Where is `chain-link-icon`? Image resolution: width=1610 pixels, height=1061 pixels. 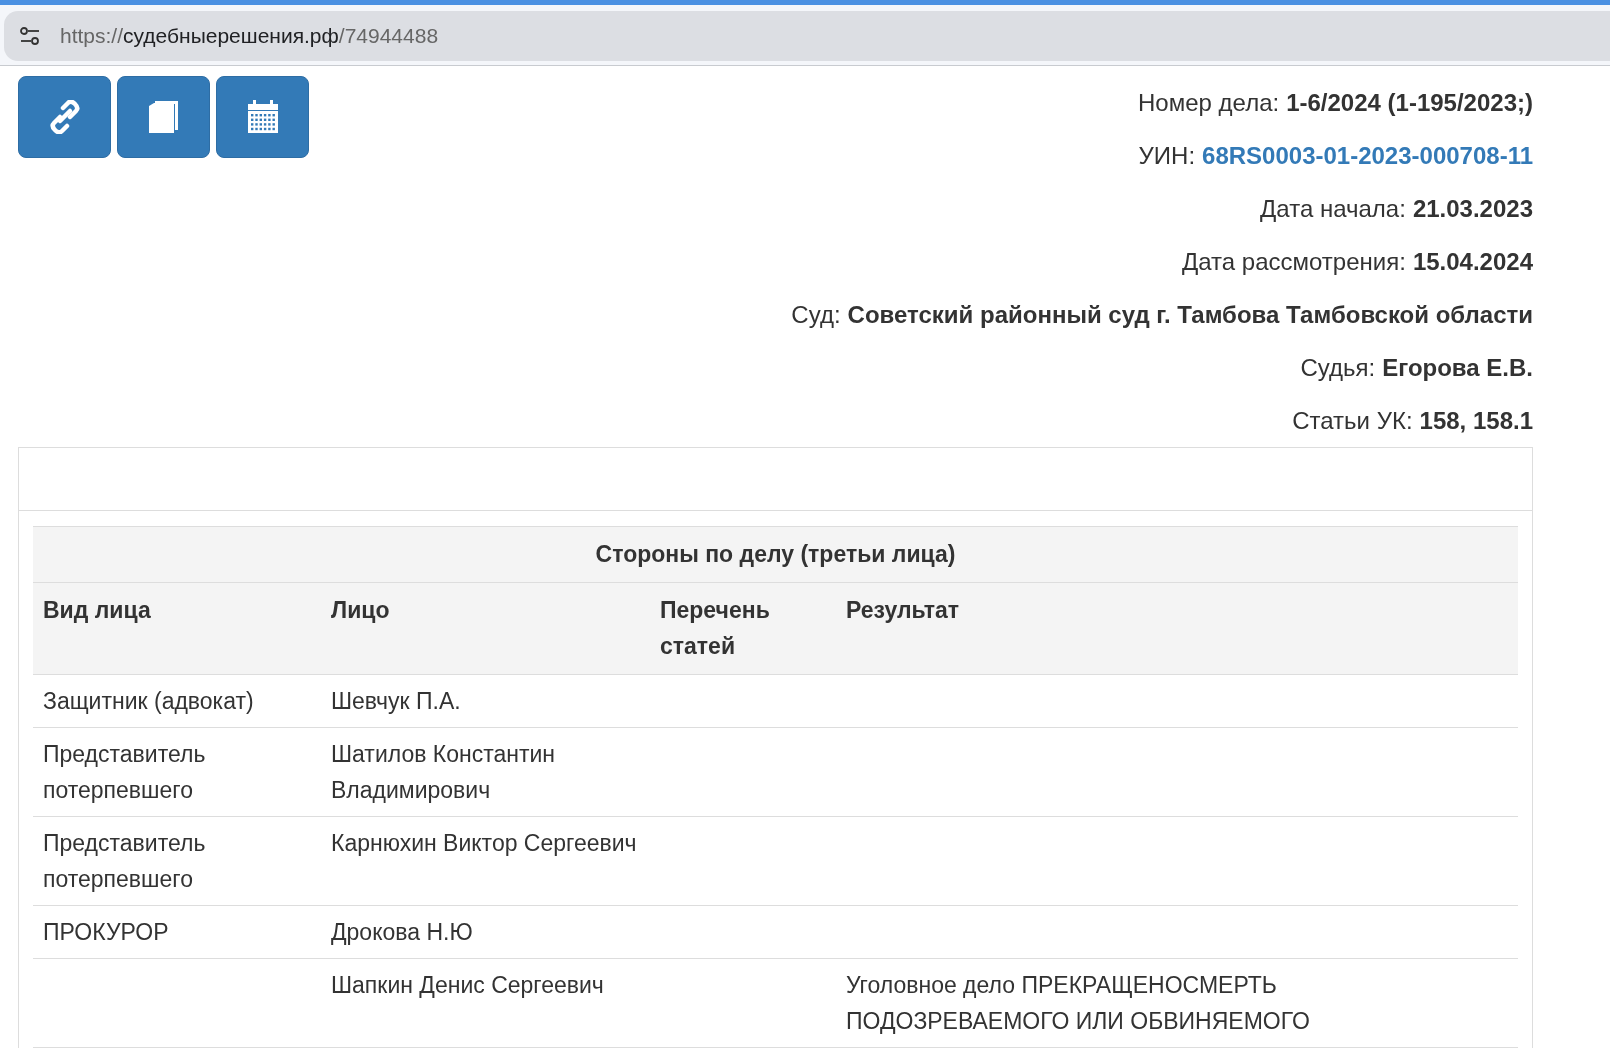
chain-link-icon is located at coordinates (64, 117).